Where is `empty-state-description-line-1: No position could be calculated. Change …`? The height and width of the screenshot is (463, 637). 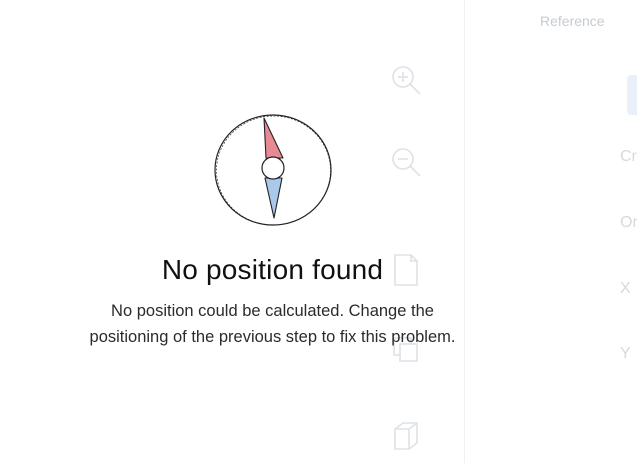 empty-state-description-line-1: No position could be calculated. Change … is located at coordinates (272, 311).